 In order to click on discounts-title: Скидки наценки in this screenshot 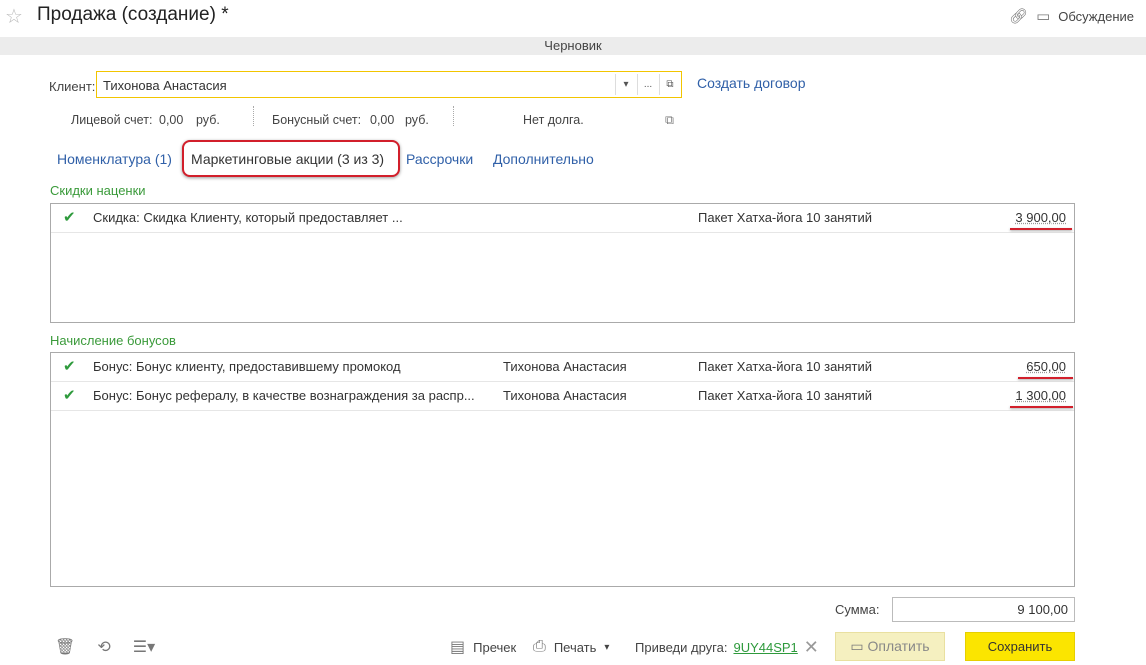, I will do `click(98, 190)`.